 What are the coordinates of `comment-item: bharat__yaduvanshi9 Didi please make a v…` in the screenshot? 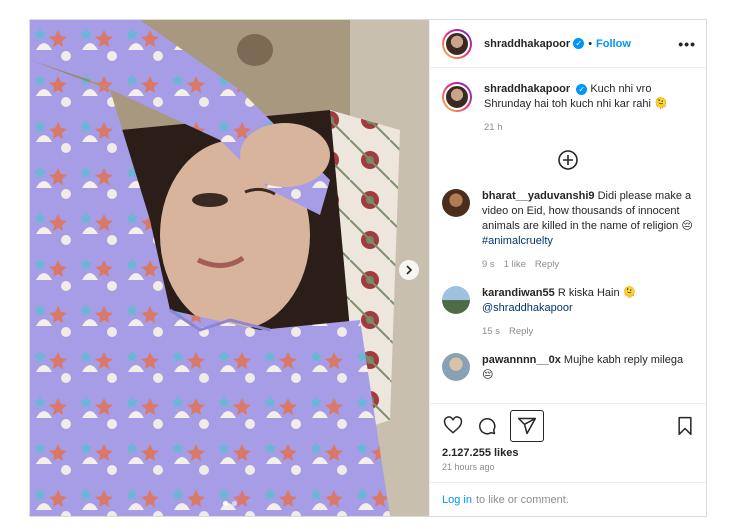 It's located at (568, 230).